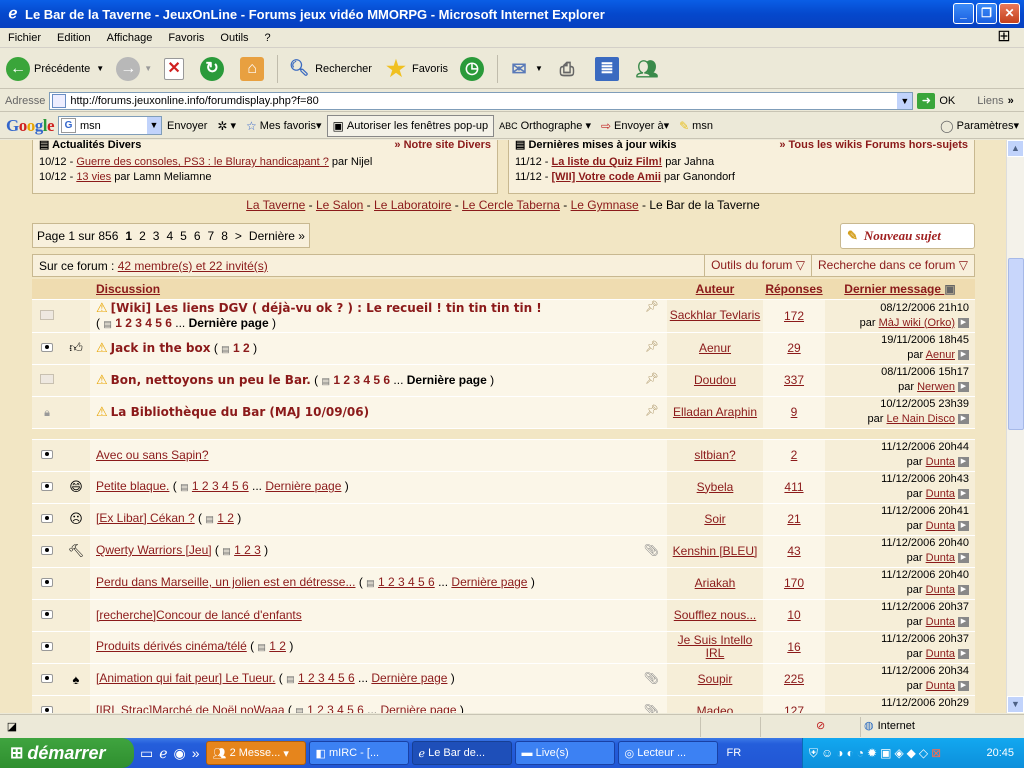 The height and width of the screenshot is (768, 1024). Describe the element at coordinates (696, 126) in the screenshot. I see `highlight-button: ✎ msn` at that location.